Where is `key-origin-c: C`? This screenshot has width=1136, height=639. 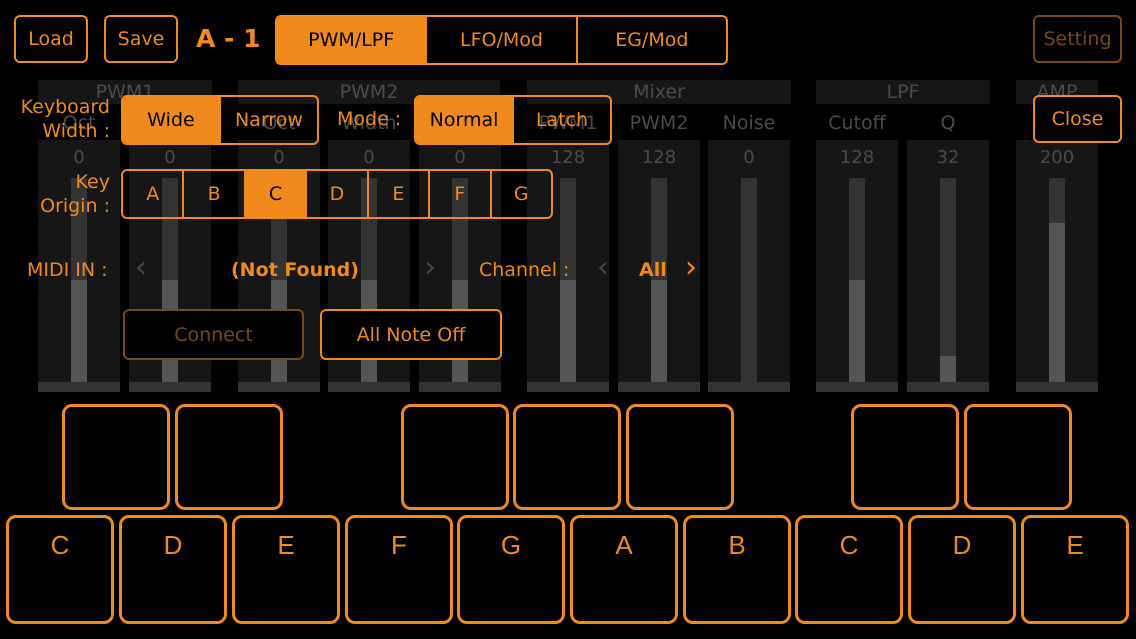 key-origin-c: C is located at coordinates (274, 194).